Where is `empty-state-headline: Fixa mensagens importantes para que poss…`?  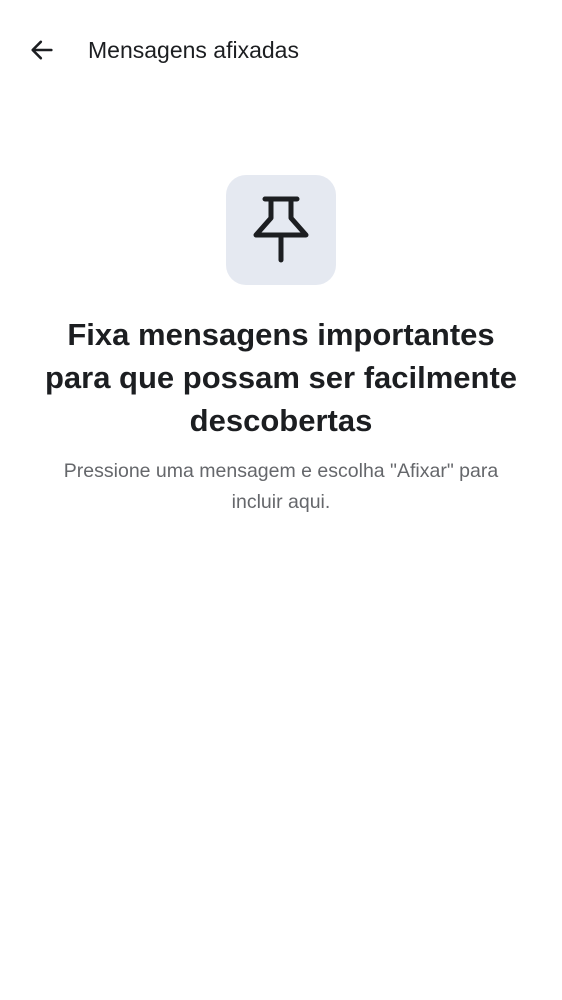
empty-state-headline: Fixa mensagens importantes para que poss… is located at coordinates (281, 377).